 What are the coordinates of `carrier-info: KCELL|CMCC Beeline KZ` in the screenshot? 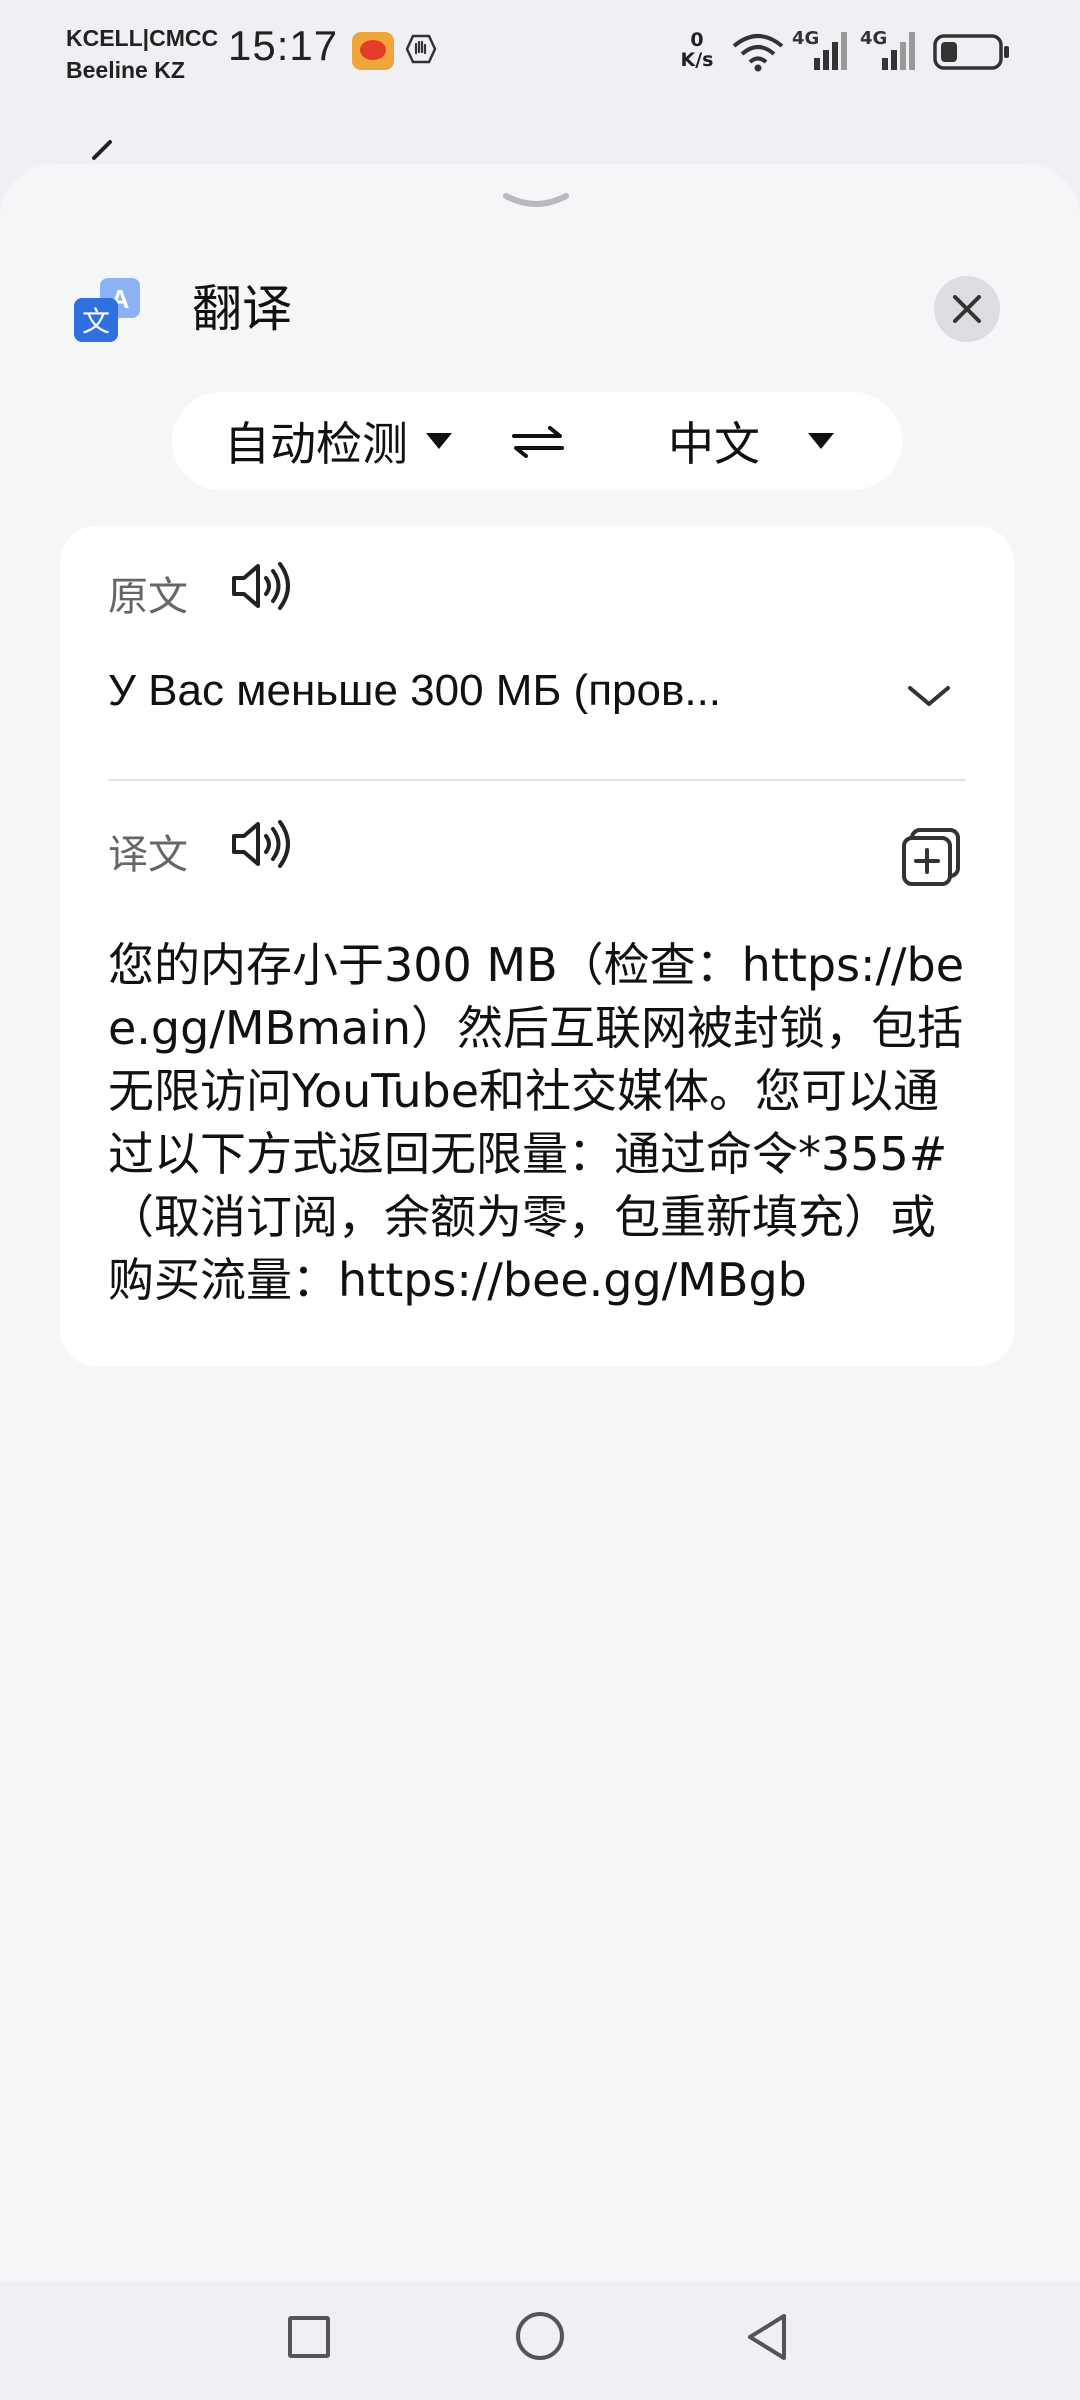 It's located at (142, 54).